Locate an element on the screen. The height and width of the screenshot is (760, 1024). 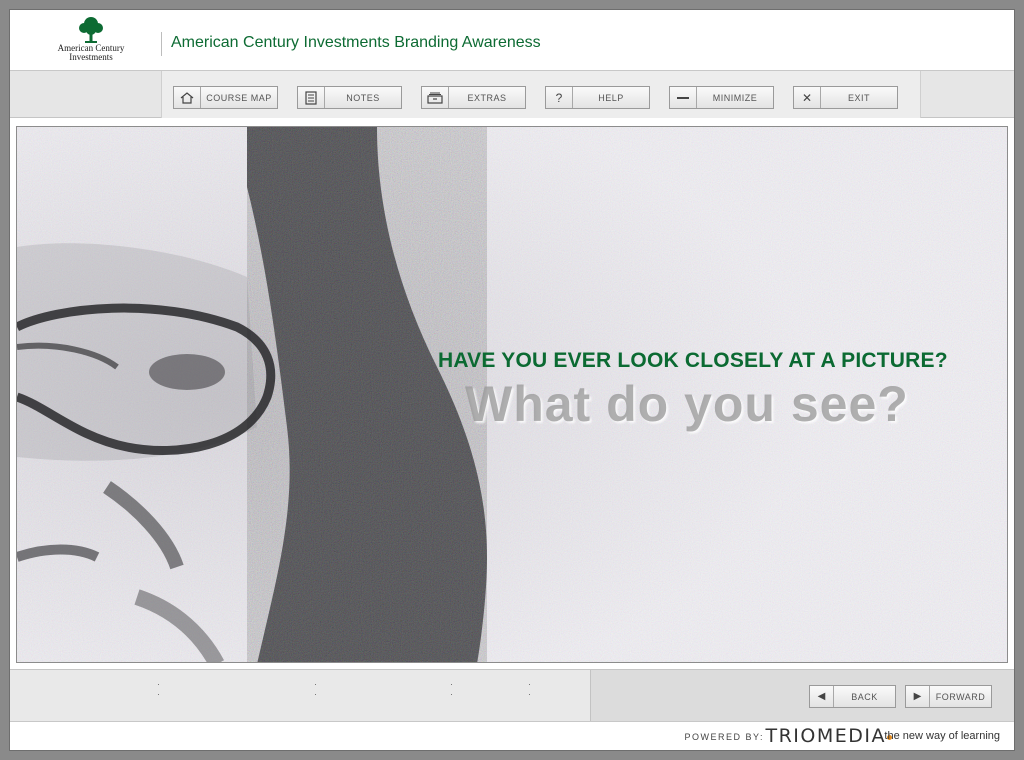
help-icon: ? is located at coordinates (559, 97).